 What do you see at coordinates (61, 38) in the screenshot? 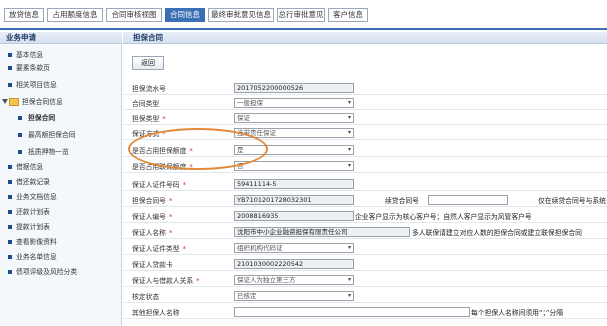
I see `sidebar-header: 业务申请` at bounding box center [61, 38].